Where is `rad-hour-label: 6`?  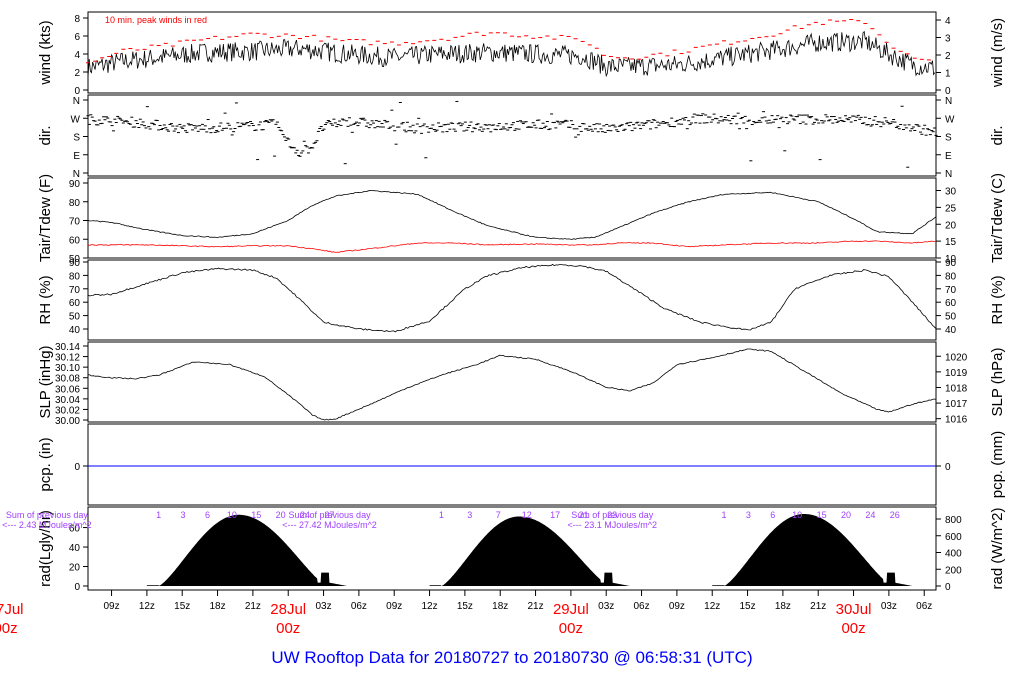 rad-hour-label: 6 is located at coordinates (772, 515).